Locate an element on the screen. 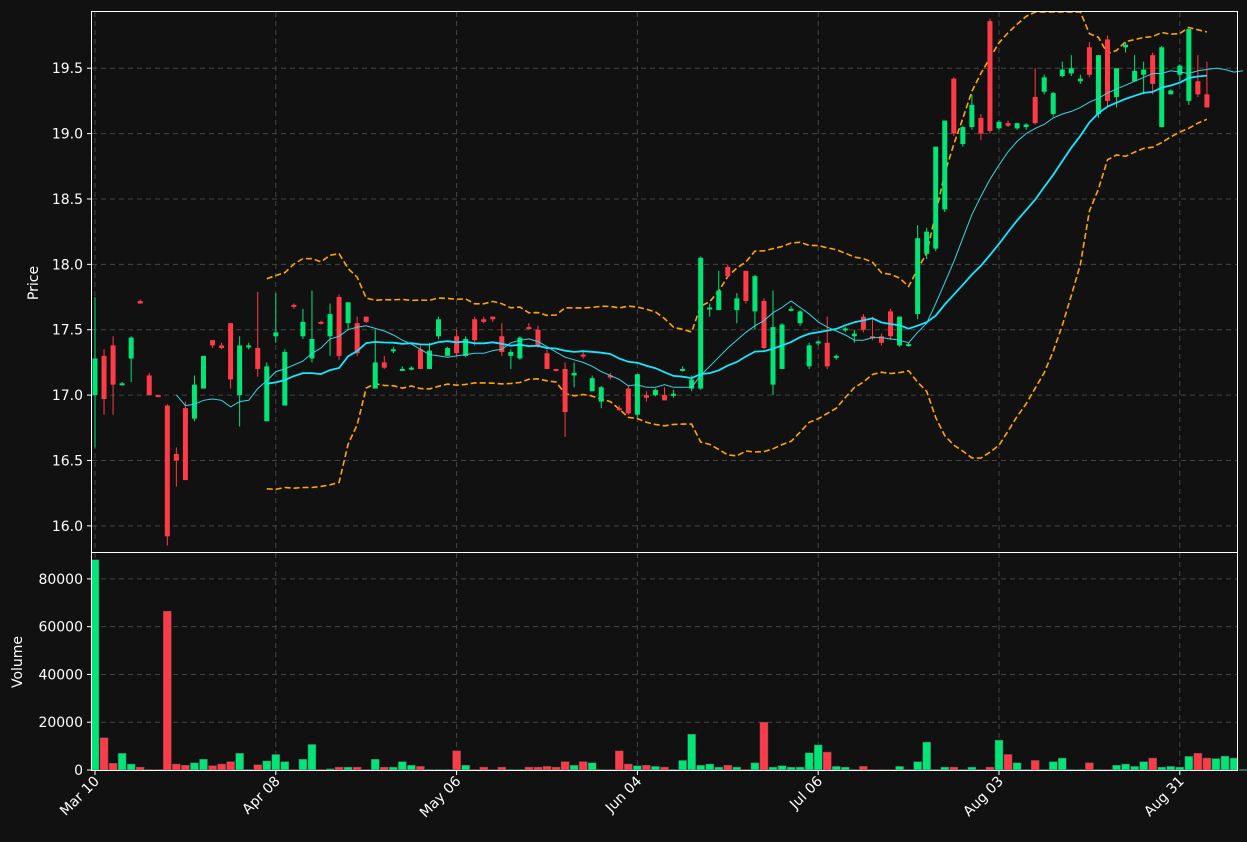 The image size is (1247, 842). price-ytick-label: 17.5 is located at coordinates (67, 331).